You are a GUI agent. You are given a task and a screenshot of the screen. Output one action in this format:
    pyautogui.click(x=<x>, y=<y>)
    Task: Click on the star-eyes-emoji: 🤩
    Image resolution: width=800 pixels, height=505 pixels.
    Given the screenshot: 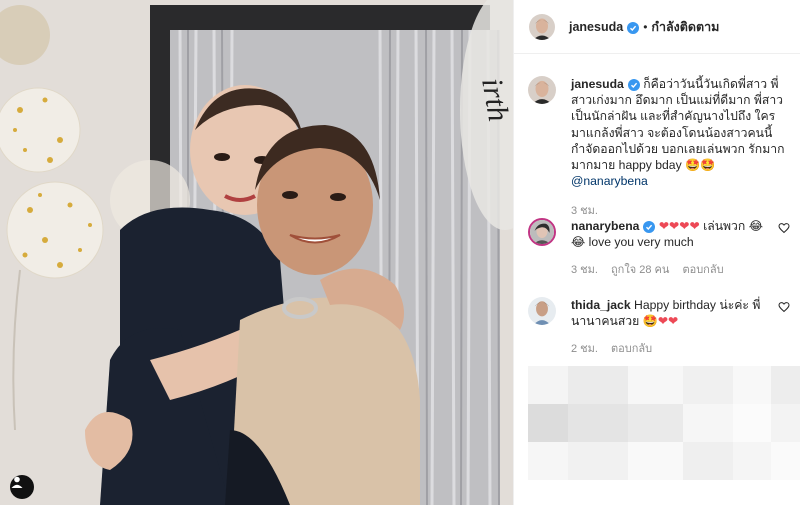 What is the action you would take?
    pyautogui.click(x=650, y=321)
    